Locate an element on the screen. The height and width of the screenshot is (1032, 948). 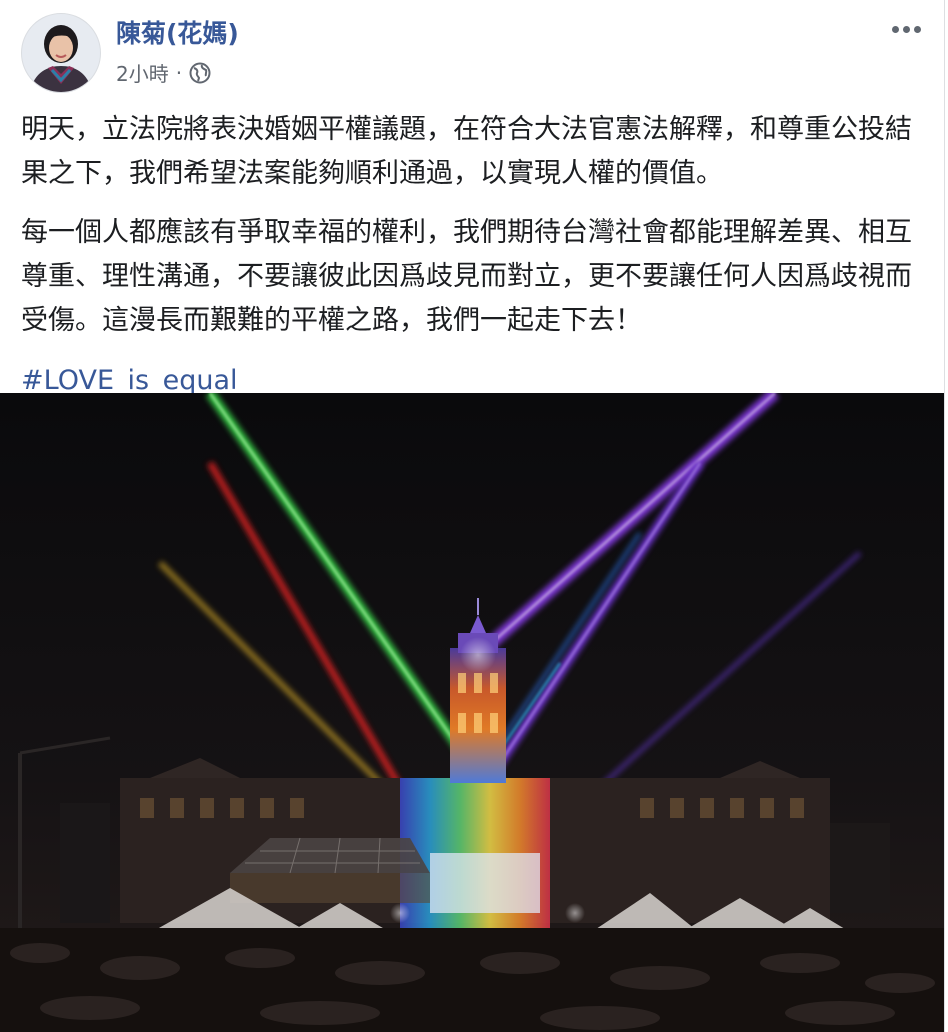
author-avatar is located at coordinates (61, 53).